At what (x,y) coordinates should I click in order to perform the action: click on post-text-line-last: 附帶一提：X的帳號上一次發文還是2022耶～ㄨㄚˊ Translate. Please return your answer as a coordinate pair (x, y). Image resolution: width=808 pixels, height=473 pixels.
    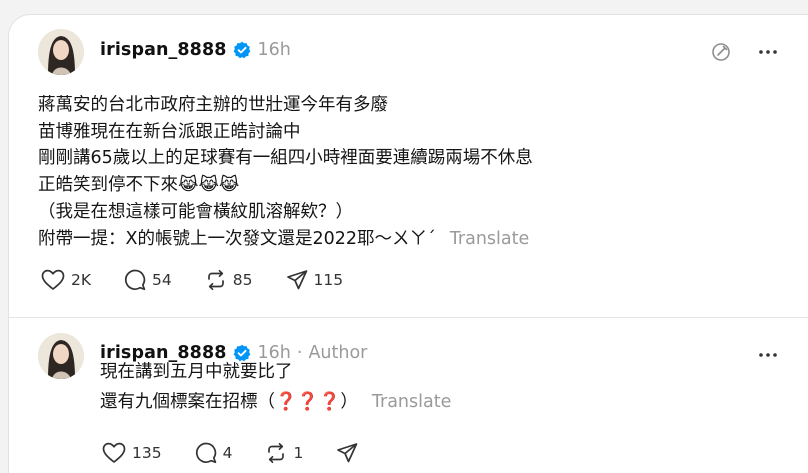
    Looking at the image, I should click on (408, 239).